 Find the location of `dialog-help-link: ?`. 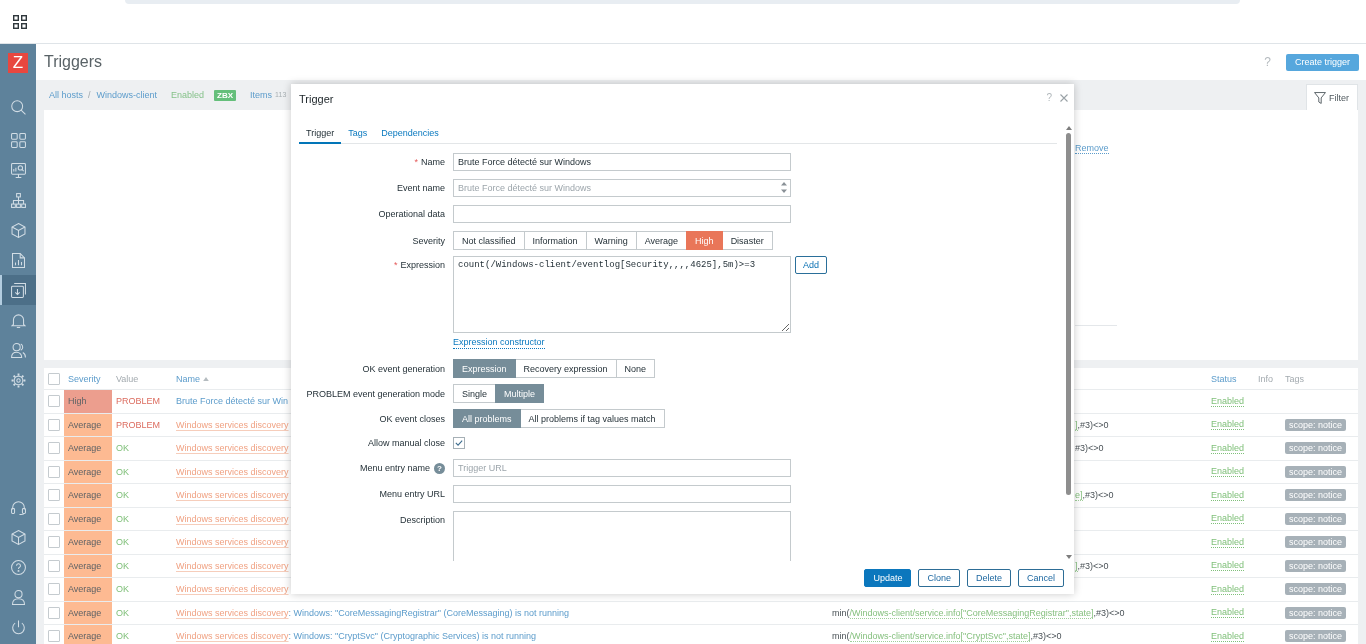

dialog-help-link: ? is located at coordinates (1049, 97).